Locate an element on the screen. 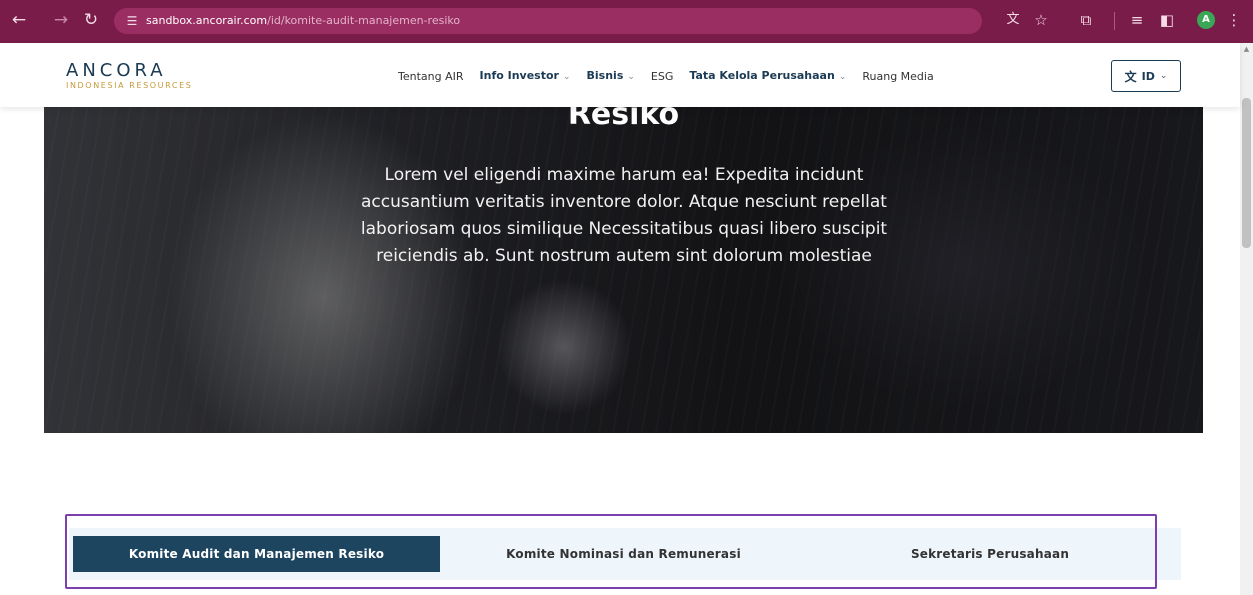 This screenshot has height=595, width=1253. nav-label: Bisnis is located at coordinates (605, 75).